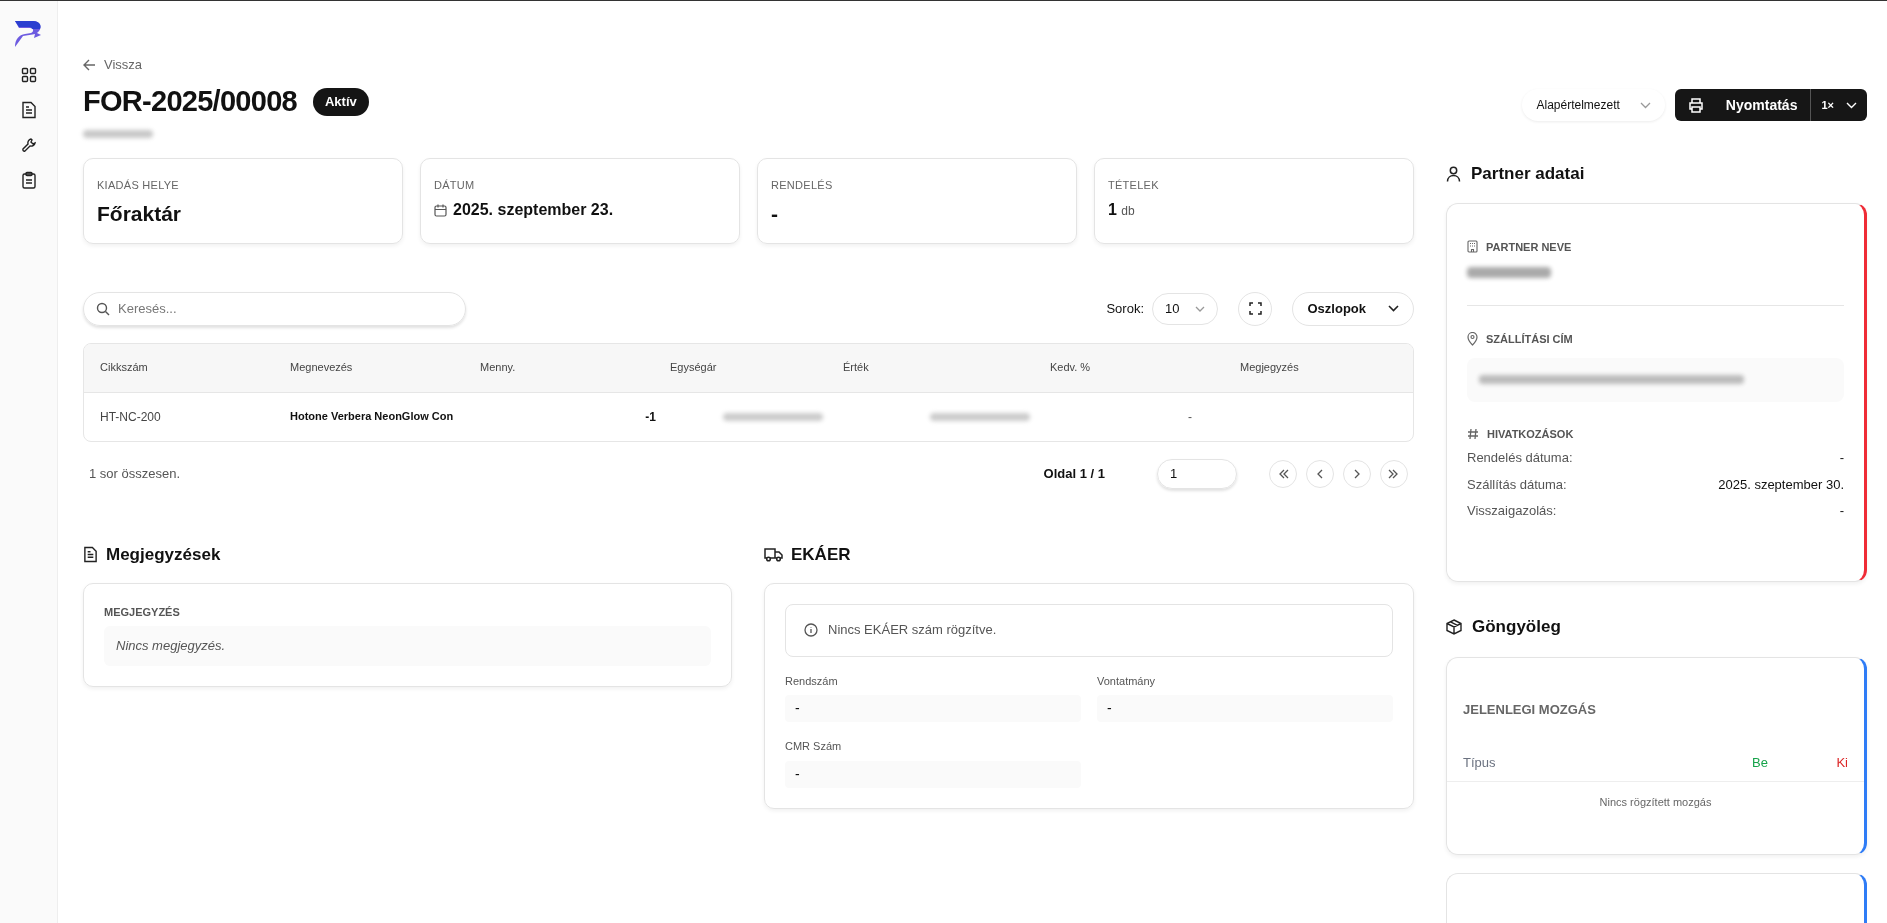 Image resolution: width=1887 pixels, height=923 pixels. Describe the element at coordinates (1529, 709) in the screenshot. I see `section-label: JELENLEGI MOZGÁS` at that location.